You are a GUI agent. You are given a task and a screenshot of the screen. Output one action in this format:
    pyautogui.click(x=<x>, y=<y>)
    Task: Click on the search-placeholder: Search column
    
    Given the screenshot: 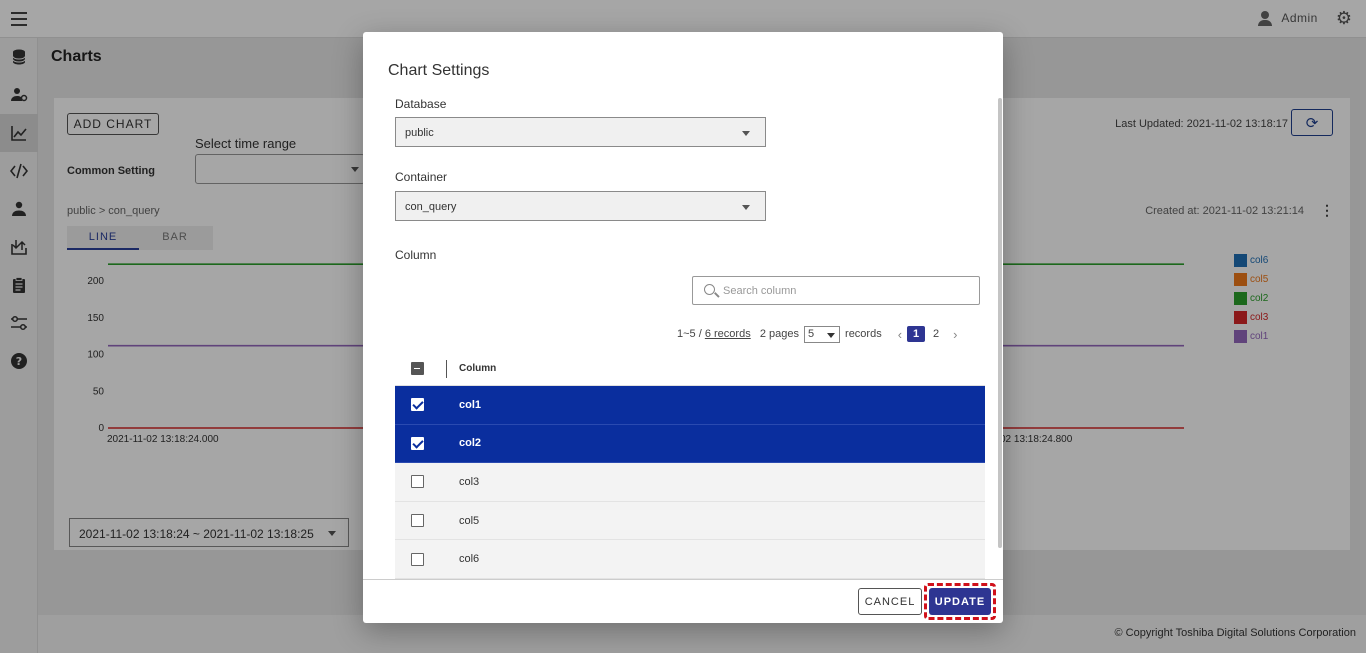 What is the action you would take?
    pyautogui.click(x=760, y=290)
    